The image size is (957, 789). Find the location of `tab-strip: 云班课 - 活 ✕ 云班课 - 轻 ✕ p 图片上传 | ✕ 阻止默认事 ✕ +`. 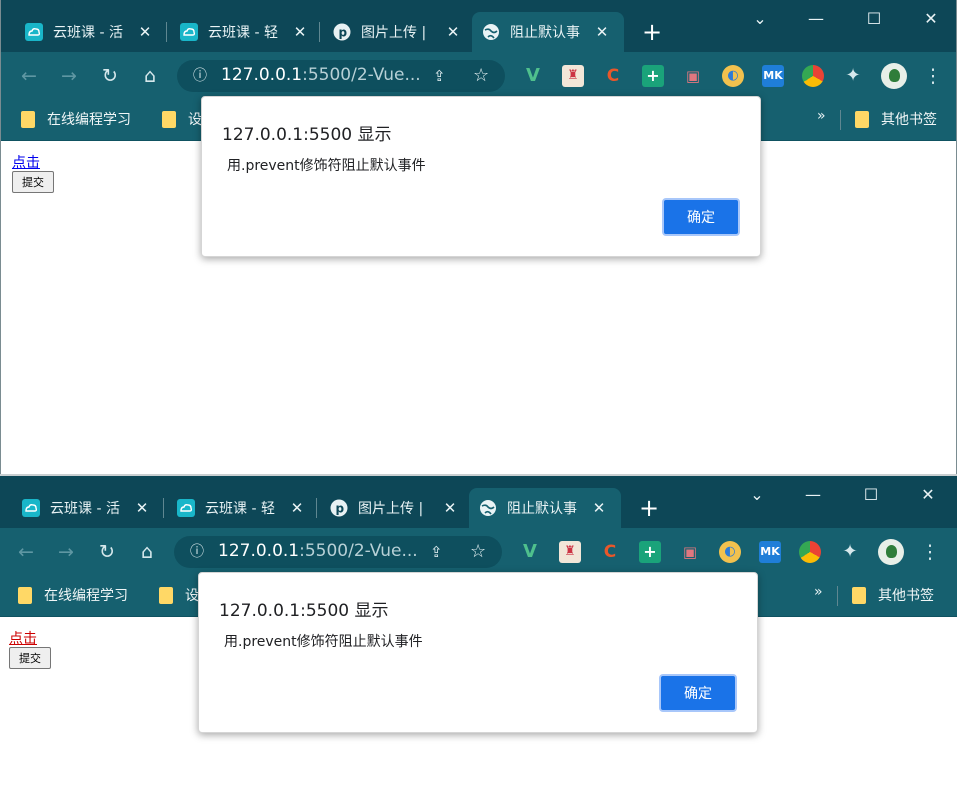

tab-strip: 云班课 - 活 ✕ 云班课 - 轻 ✕ p 图片上传 | ✕ 阻止默认事 ✕ + is located at coordinates (478, 26).